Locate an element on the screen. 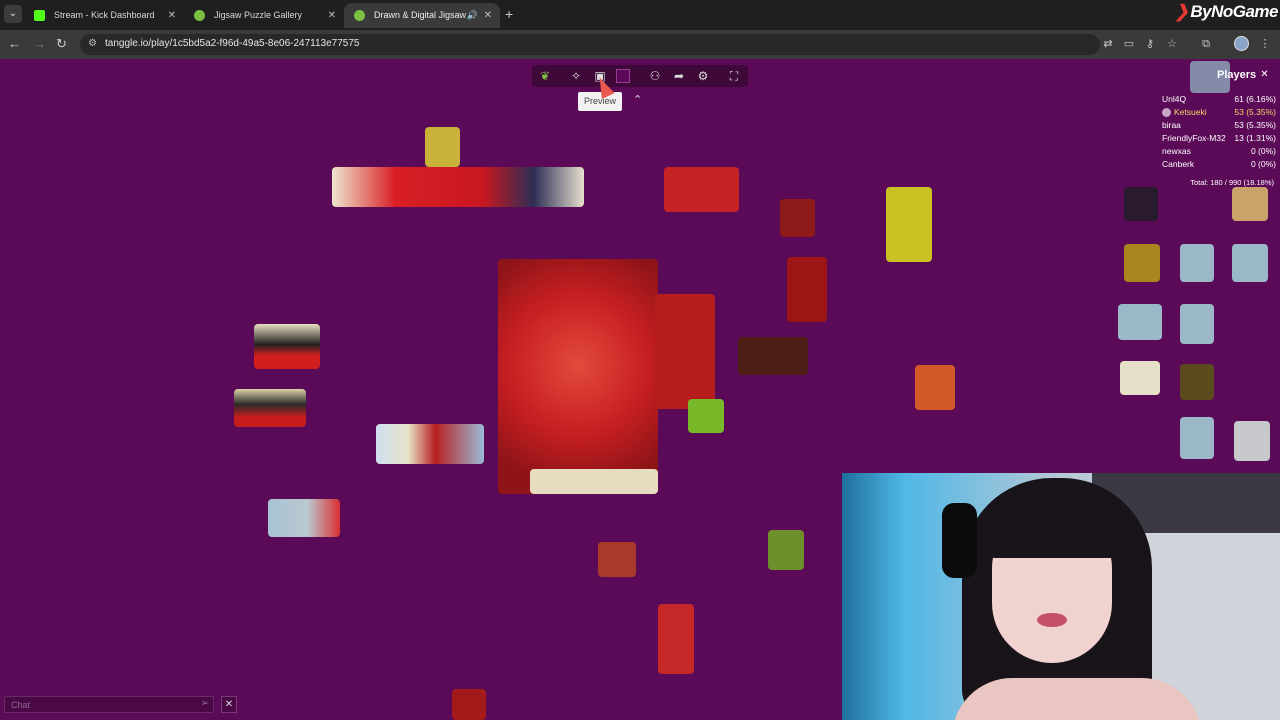 Image resolution: width=1280 pixels, height=720 pixels. streamer-lips is located at coordinates (1052, 620).